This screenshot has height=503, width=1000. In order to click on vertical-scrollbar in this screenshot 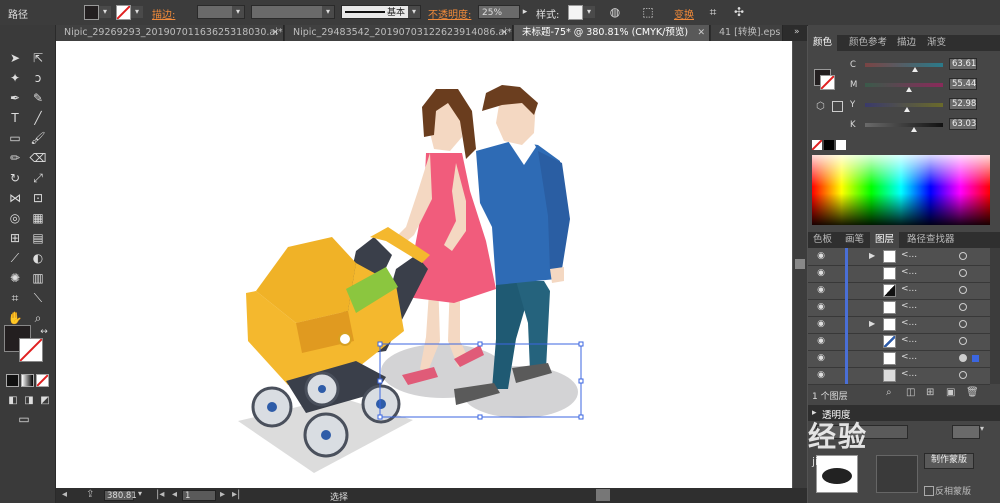, I will do `click(800, 264)`.